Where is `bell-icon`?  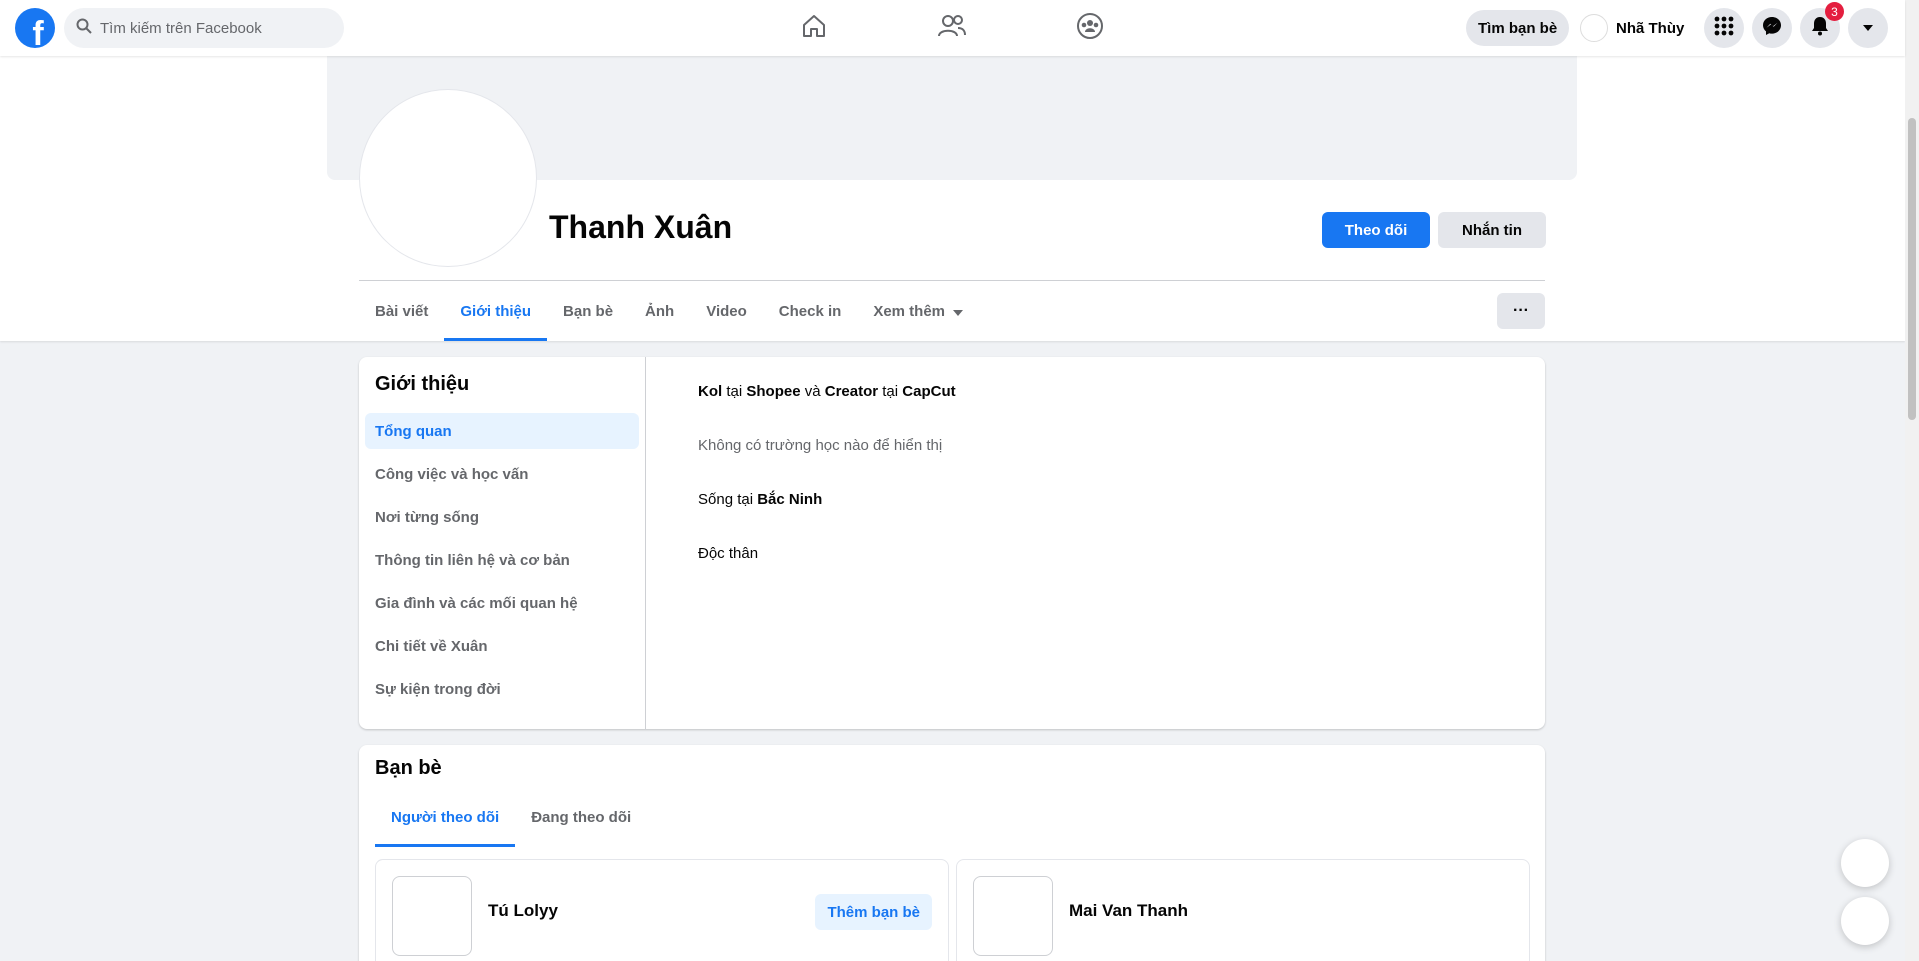
bell-icon is located at coordinates (1820, 28).